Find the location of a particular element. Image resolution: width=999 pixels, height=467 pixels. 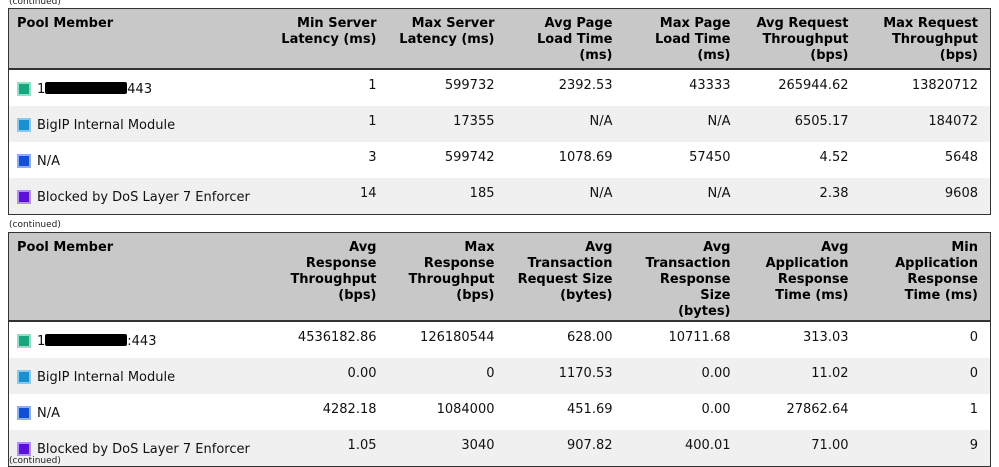

column-header: Min Server Latency (ms) is located at coordinates (329, 39).